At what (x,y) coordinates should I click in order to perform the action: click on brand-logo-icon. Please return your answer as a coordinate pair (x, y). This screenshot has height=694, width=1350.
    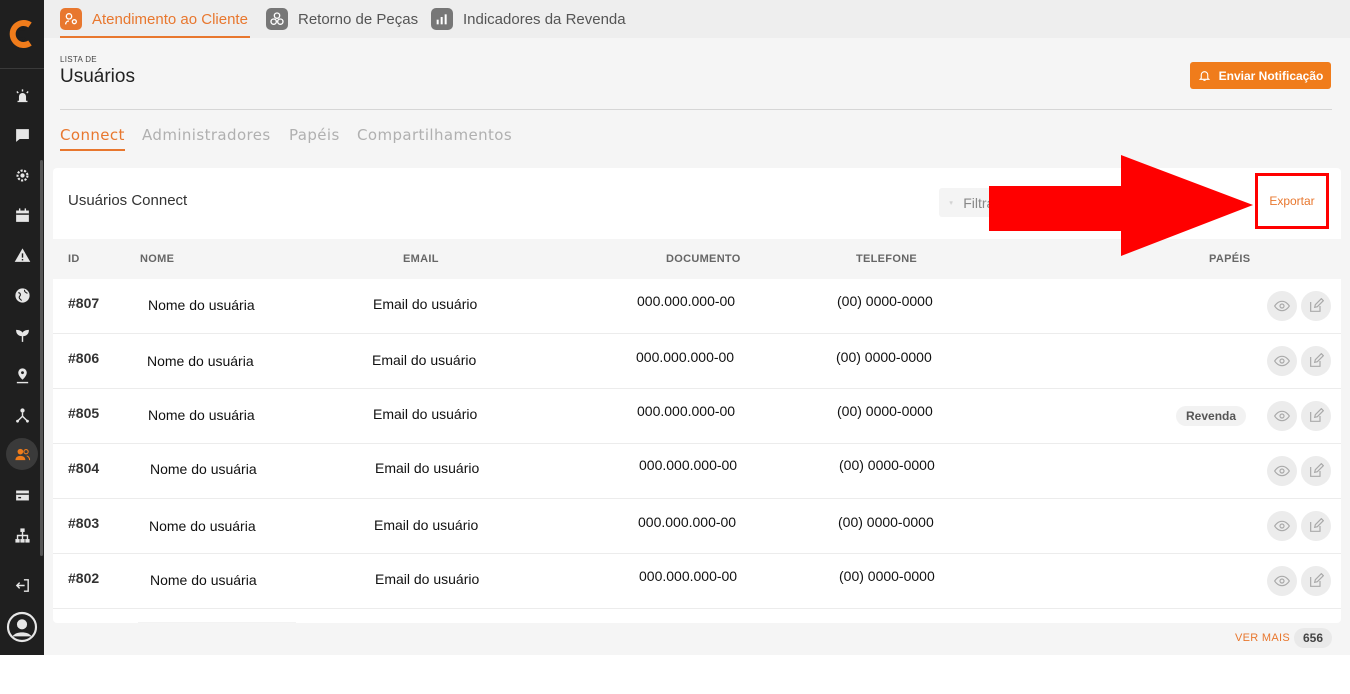
    Looking at the image, I should click on (22, 34).